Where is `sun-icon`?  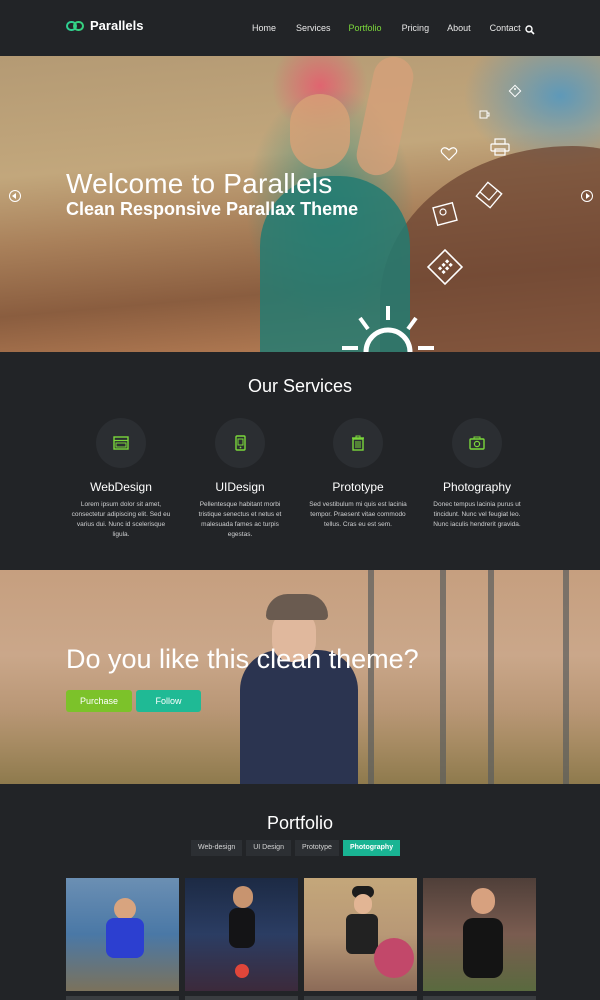 sun-icon is located at coordinates (388, 329).